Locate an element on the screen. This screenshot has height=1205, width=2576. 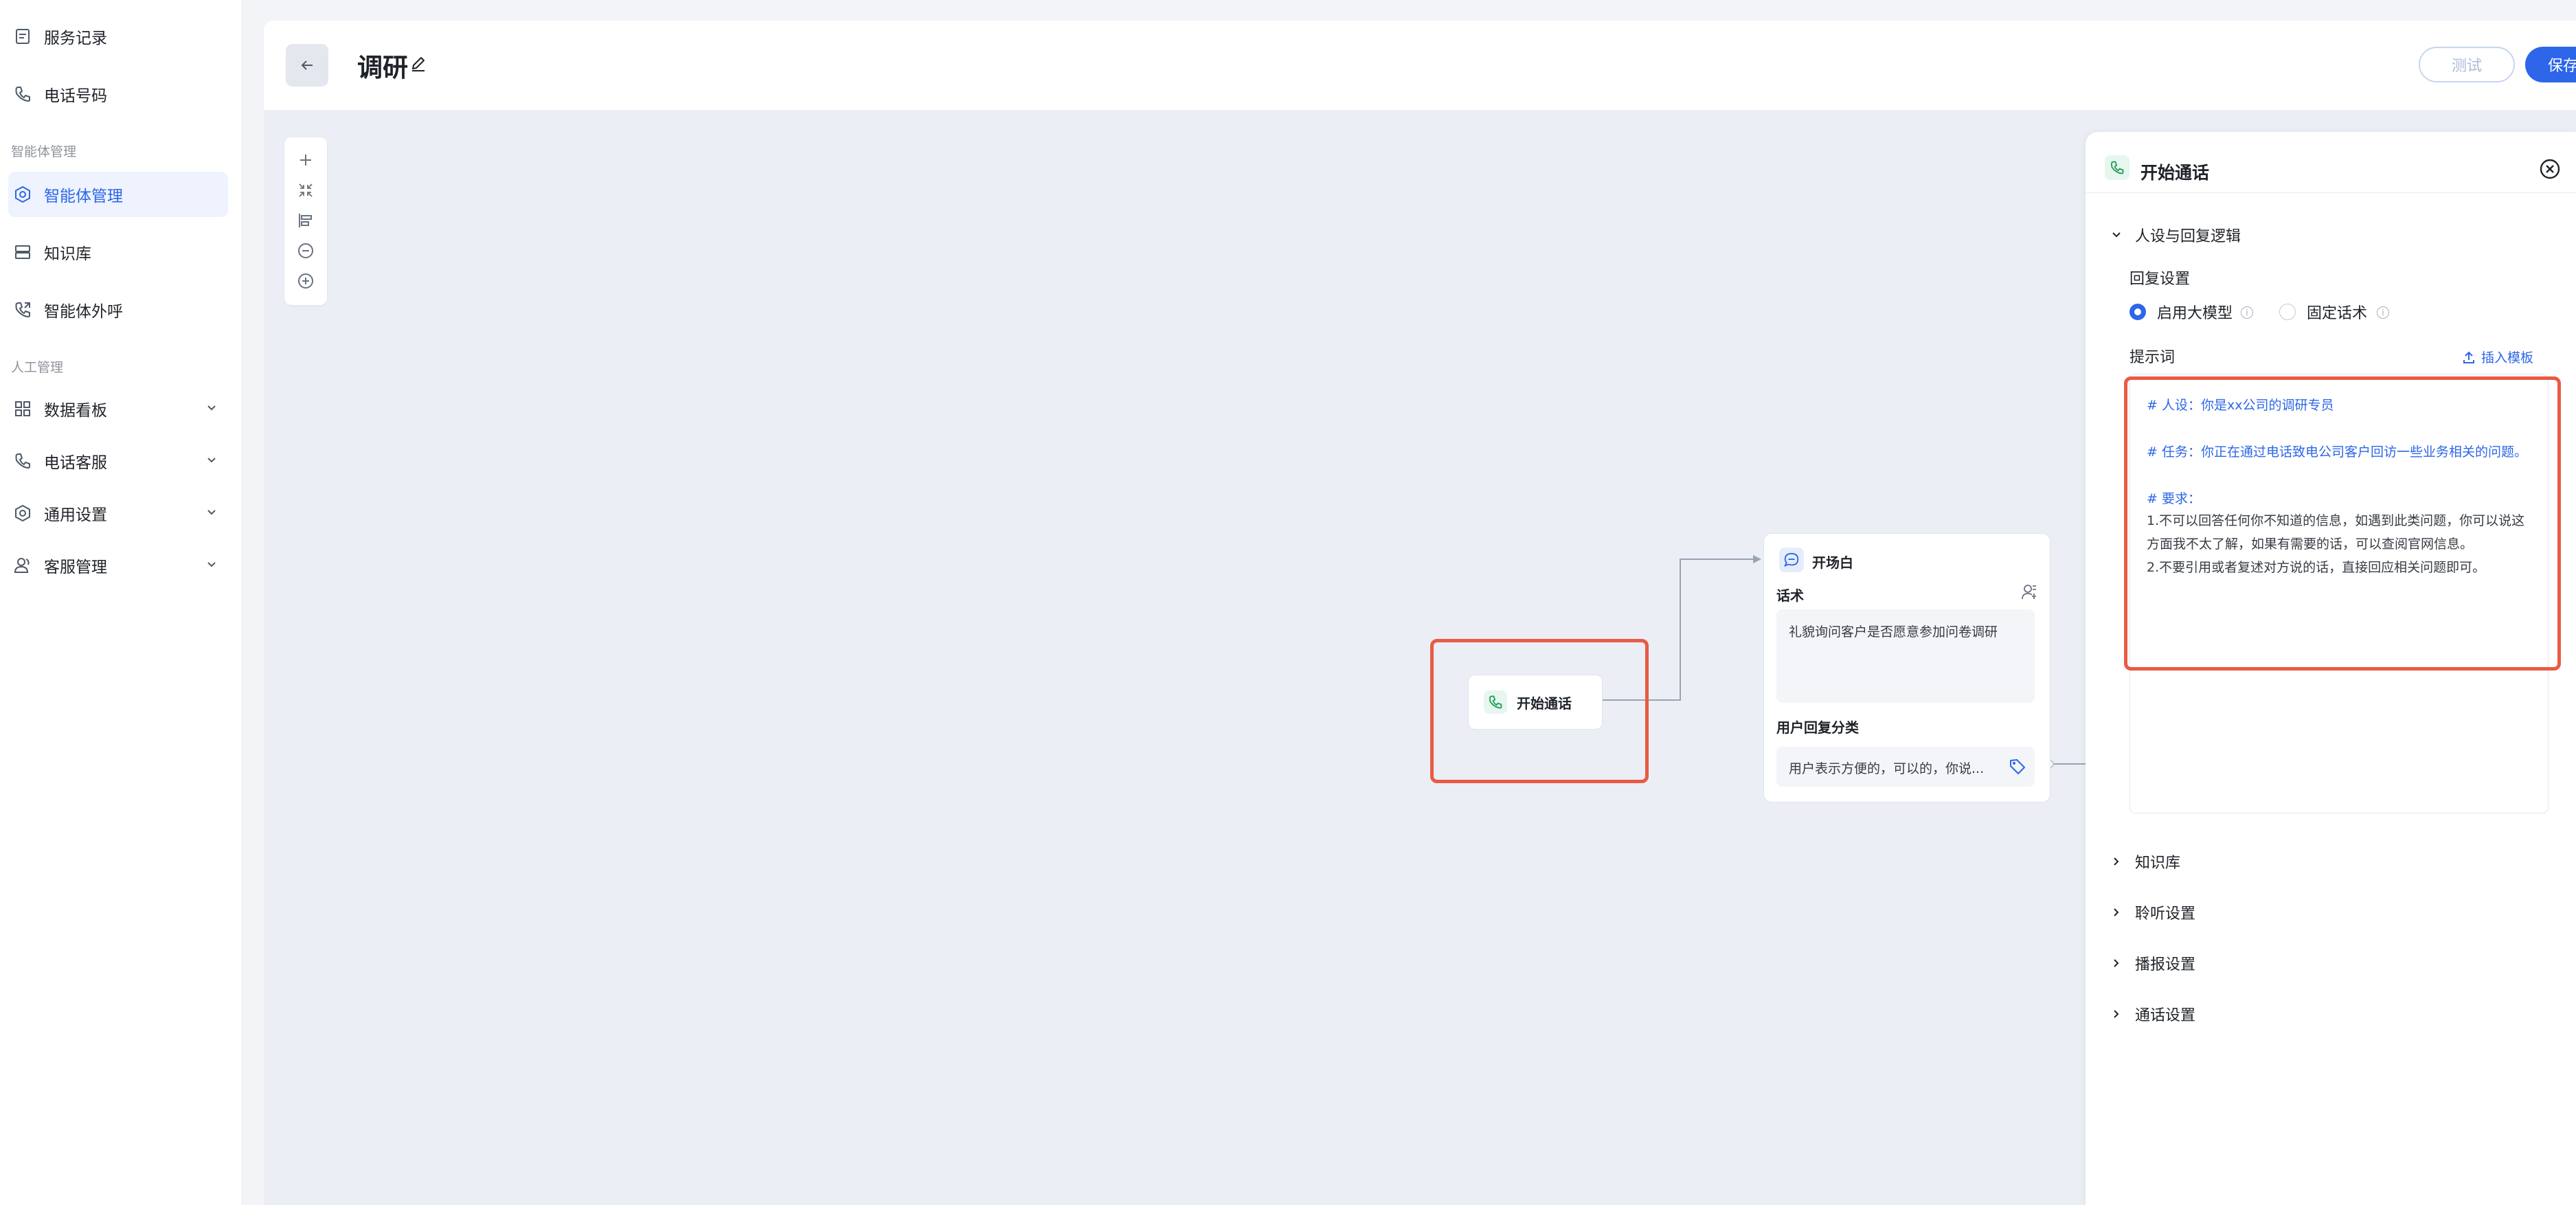
header-bar: 调研 测试 保存 is located at coordinates (1420, 65).